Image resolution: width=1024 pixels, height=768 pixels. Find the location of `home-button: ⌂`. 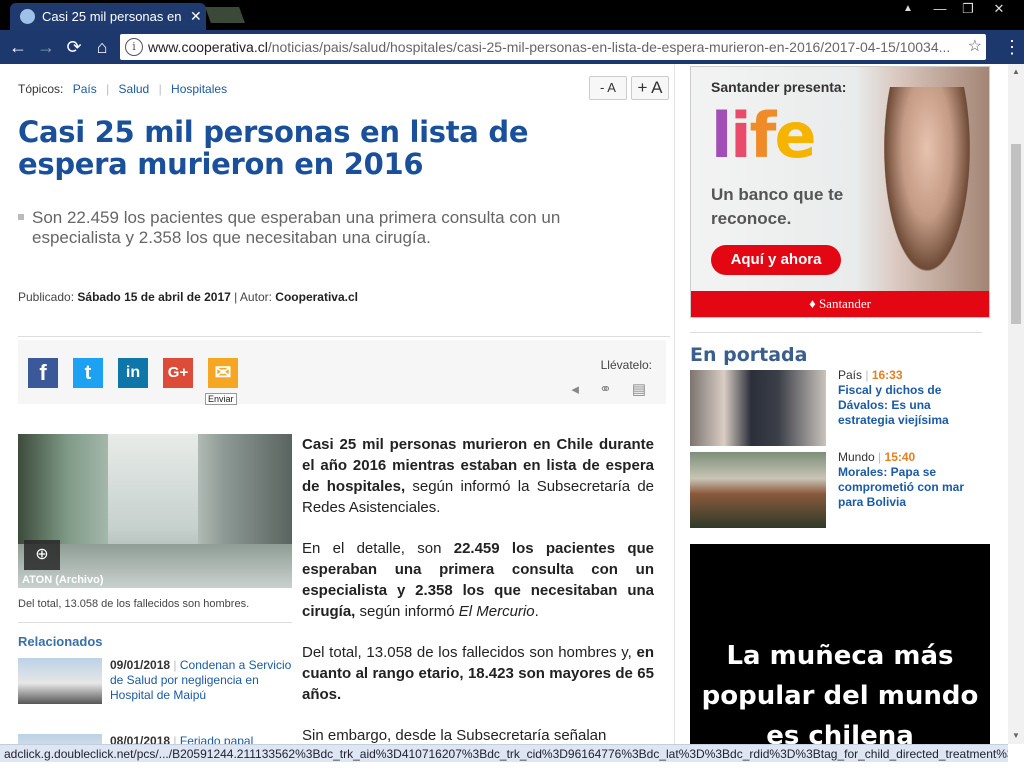

home-button: ⌂ is located at coordinates (102, 47).